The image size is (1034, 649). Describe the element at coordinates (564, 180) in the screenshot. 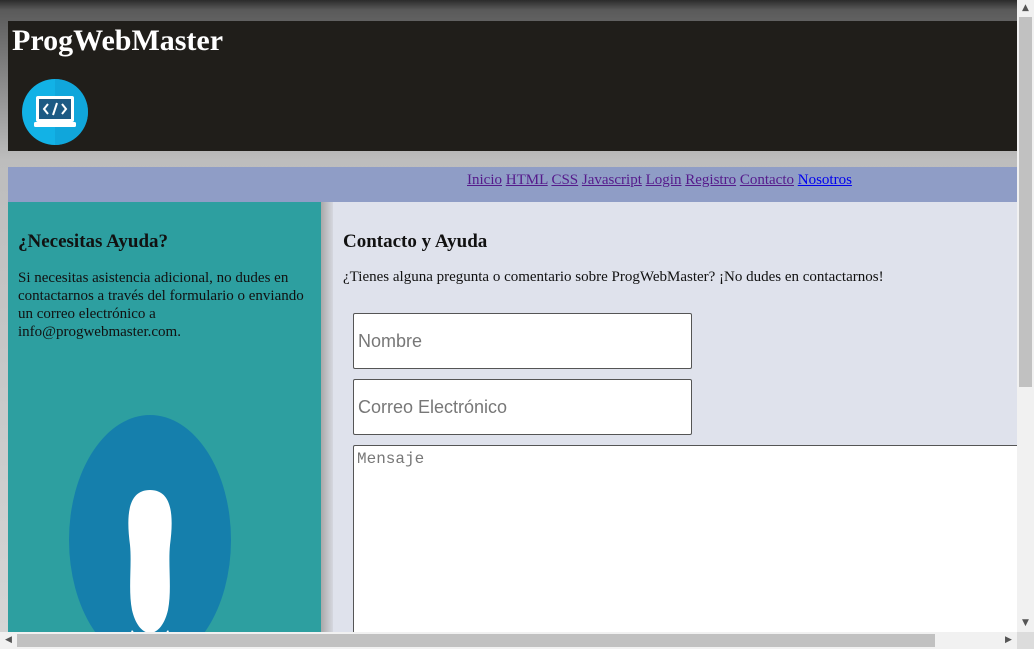

I see `nav-link-css: CSS` at that location.